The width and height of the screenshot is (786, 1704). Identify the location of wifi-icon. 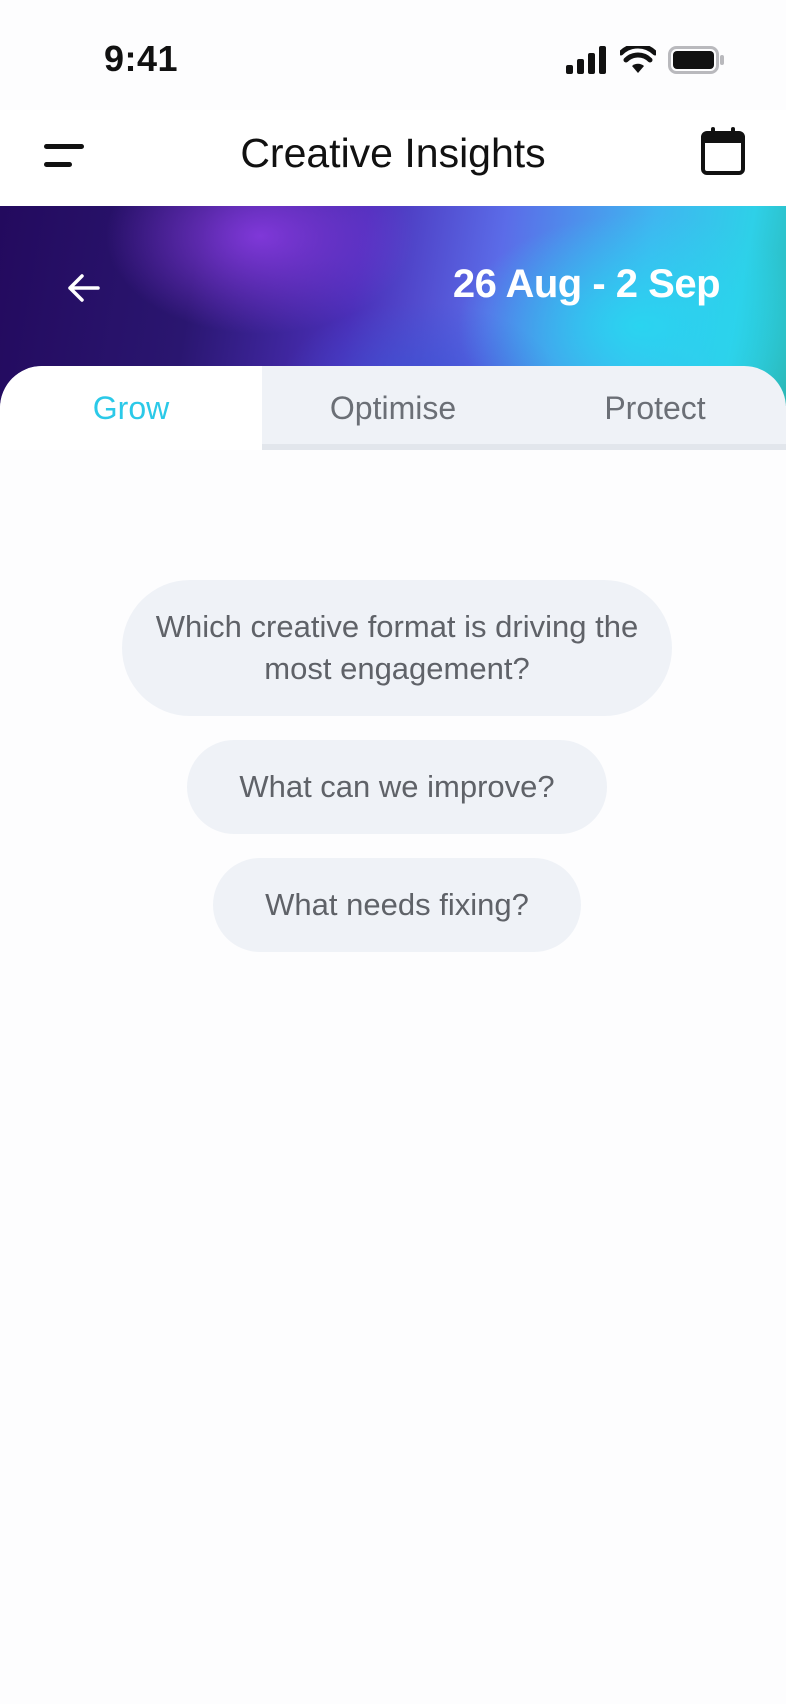
(638, 60).